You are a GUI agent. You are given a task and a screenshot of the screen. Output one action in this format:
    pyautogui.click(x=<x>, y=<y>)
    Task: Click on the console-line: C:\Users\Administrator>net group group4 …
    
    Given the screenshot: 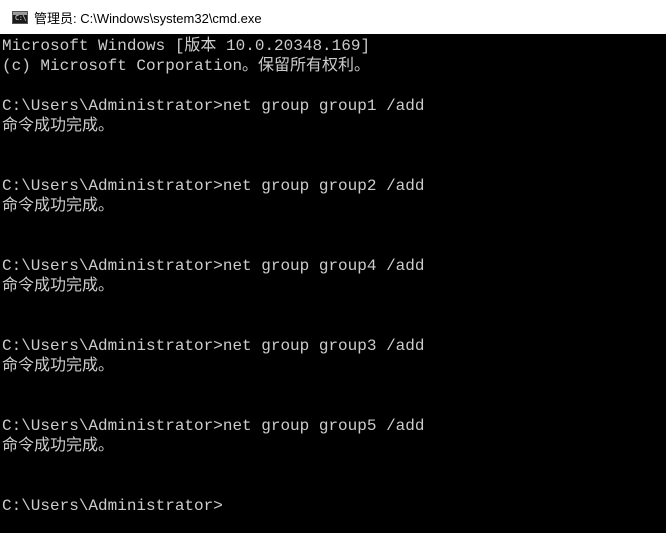 What is the action you would take?
    pyautogui.click(x=213, y=266)
    